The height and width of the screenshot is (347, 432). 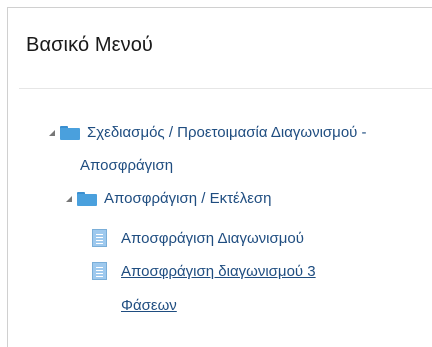 What do you see at coordinates (218, 271) in the screenshot?
I see `tree-leaf-label: Αποσφράγιση διαγωνισμού 3` at bounding box center [218, 271].